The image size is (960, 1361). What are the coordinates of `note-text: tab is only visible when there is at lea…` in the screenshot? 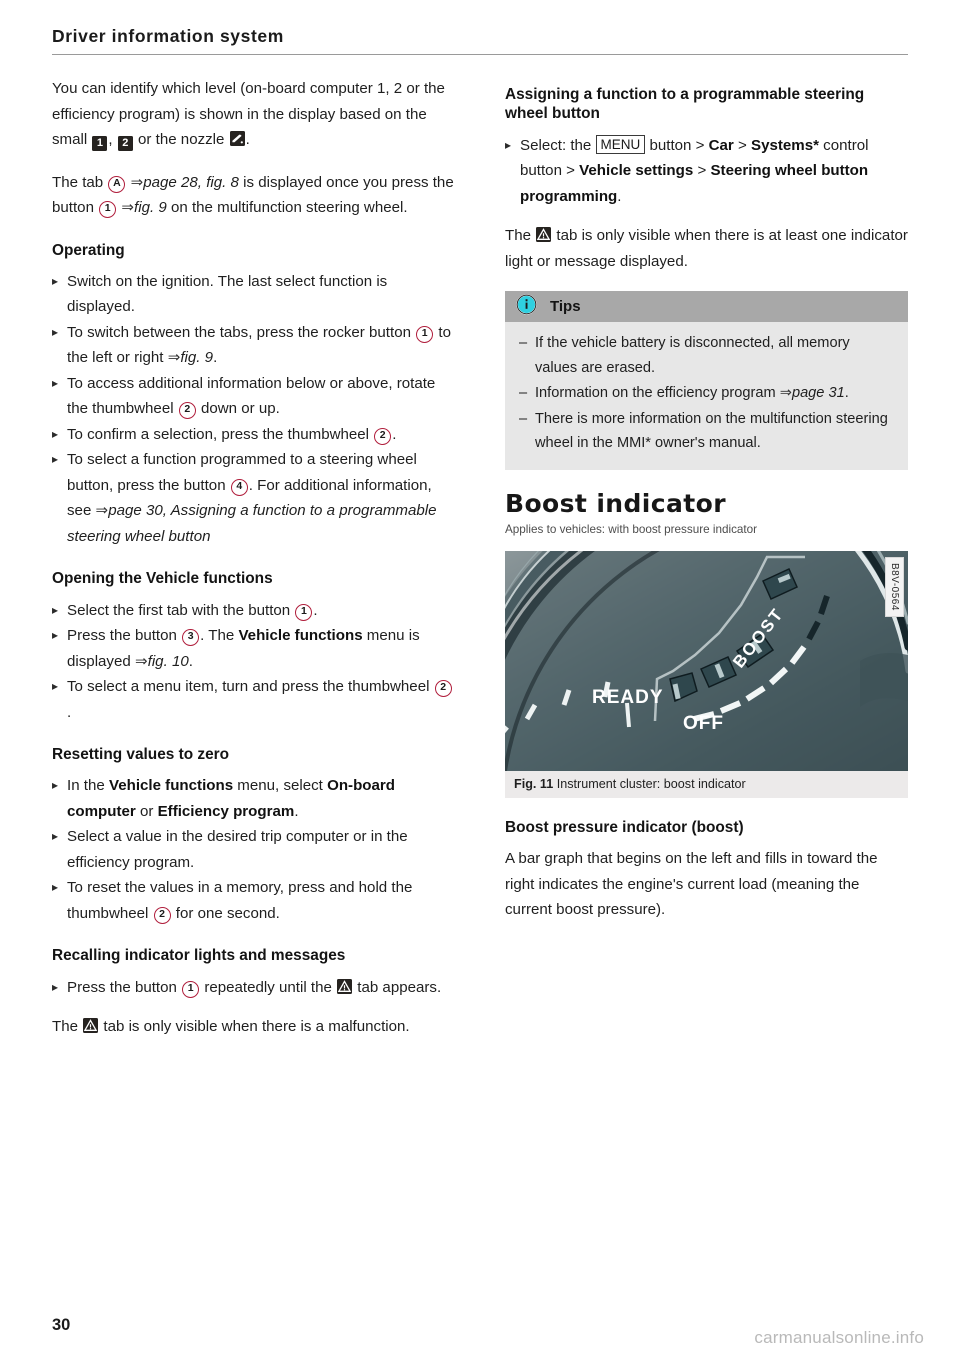 It's located at (706, 248).